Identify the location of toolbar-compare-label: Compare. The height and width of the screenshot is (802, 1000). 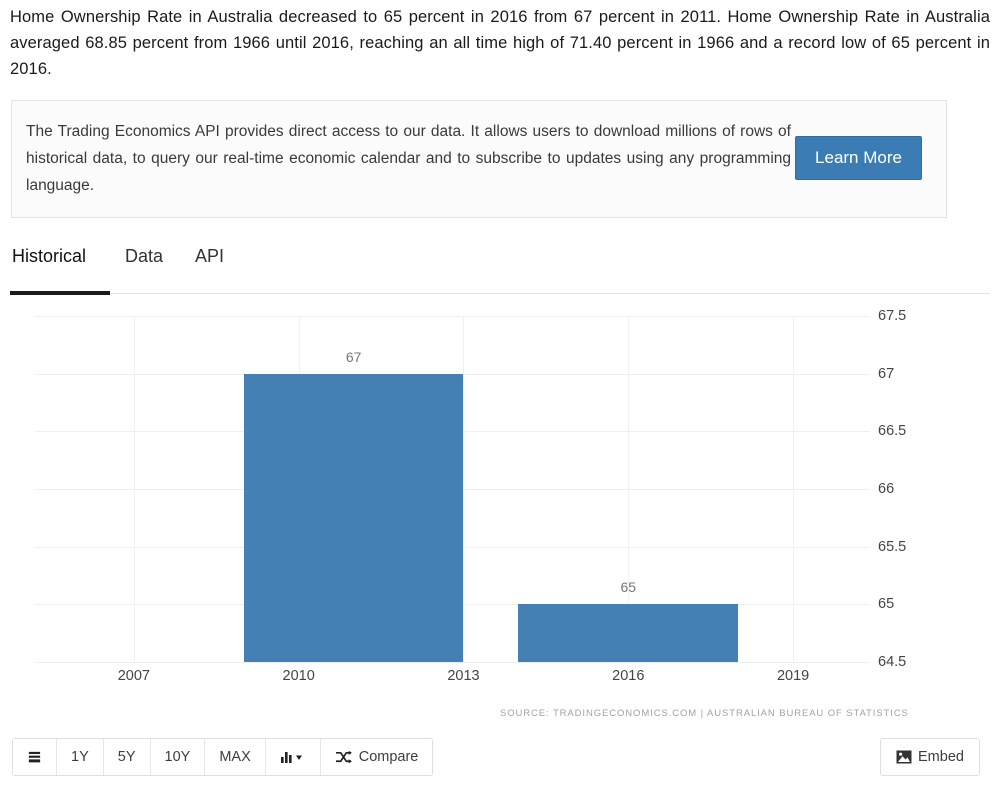
(388, 757).